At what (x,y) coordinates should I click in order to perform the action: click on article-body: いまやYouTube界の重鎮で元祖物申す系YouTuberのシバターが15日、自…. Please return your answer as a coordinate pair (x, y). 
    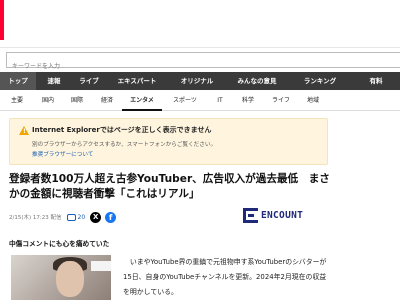
    Looking at the image, I should click on (225, 277).